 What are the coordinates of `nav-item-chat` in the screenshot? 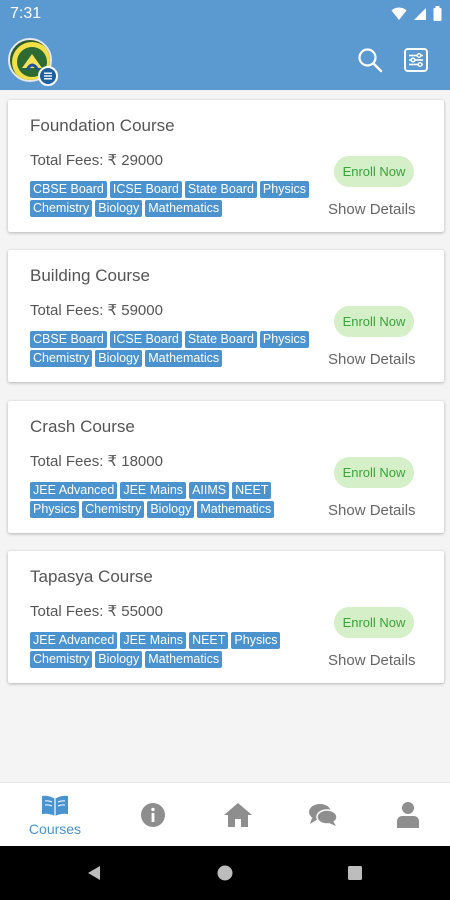 It's located at (323, 815).